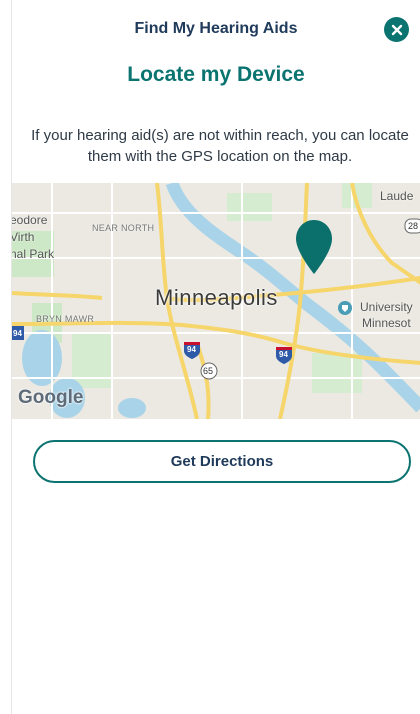 This screenshot has height=714, width=420. I want to click on close-icon, so click(396, 29).